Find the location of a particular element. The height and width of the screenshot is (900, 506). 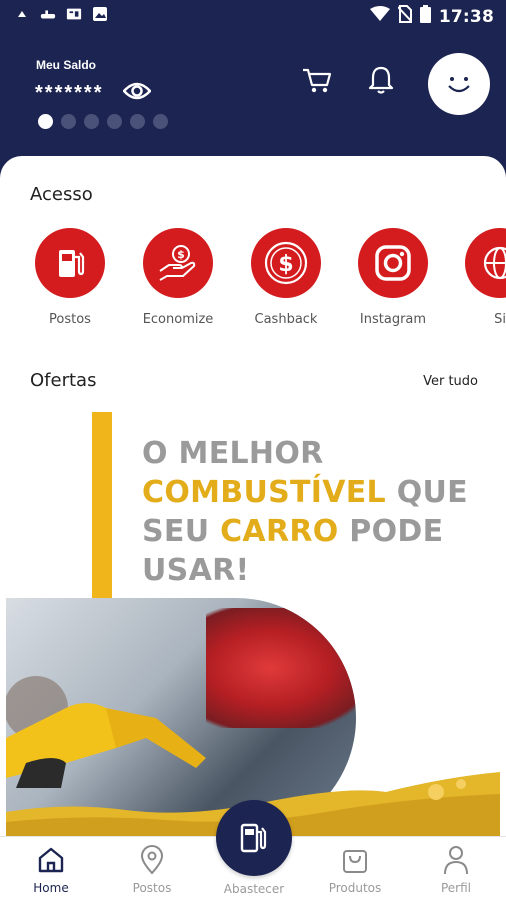

shortcut-site: Si is located at coordinates (478, 277).